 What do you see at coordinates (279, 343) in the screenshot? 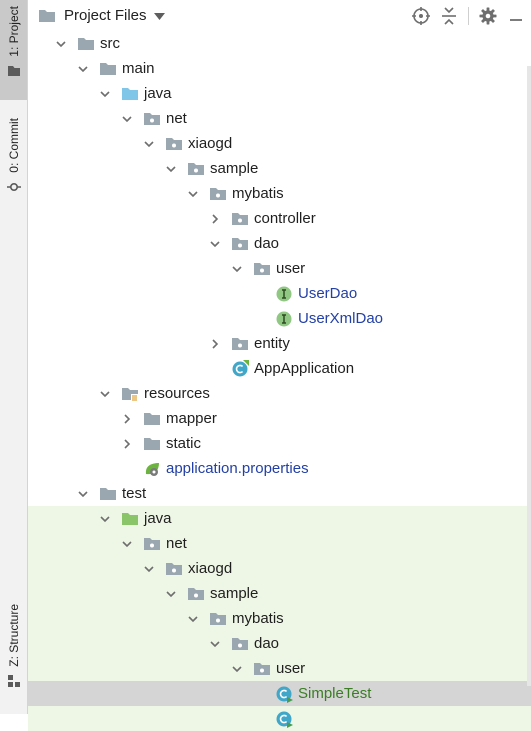
I see `tree-row: entity` at bounding box center [279, 343].